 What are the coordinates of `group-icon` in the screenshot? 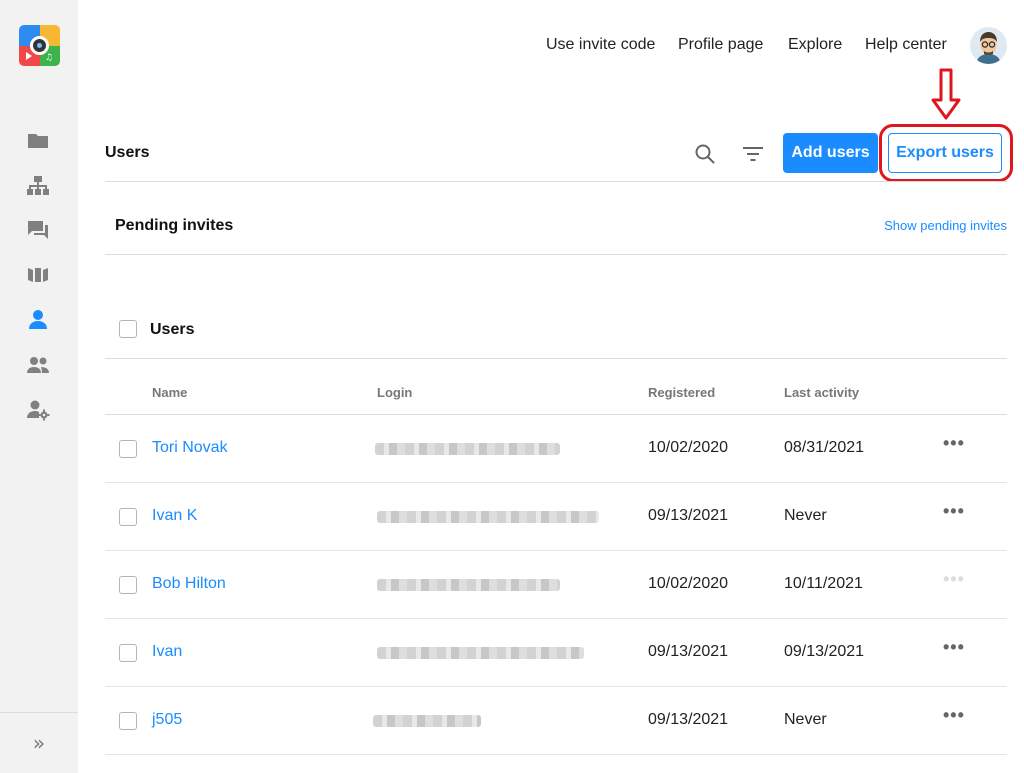 It's located at (38, 365).